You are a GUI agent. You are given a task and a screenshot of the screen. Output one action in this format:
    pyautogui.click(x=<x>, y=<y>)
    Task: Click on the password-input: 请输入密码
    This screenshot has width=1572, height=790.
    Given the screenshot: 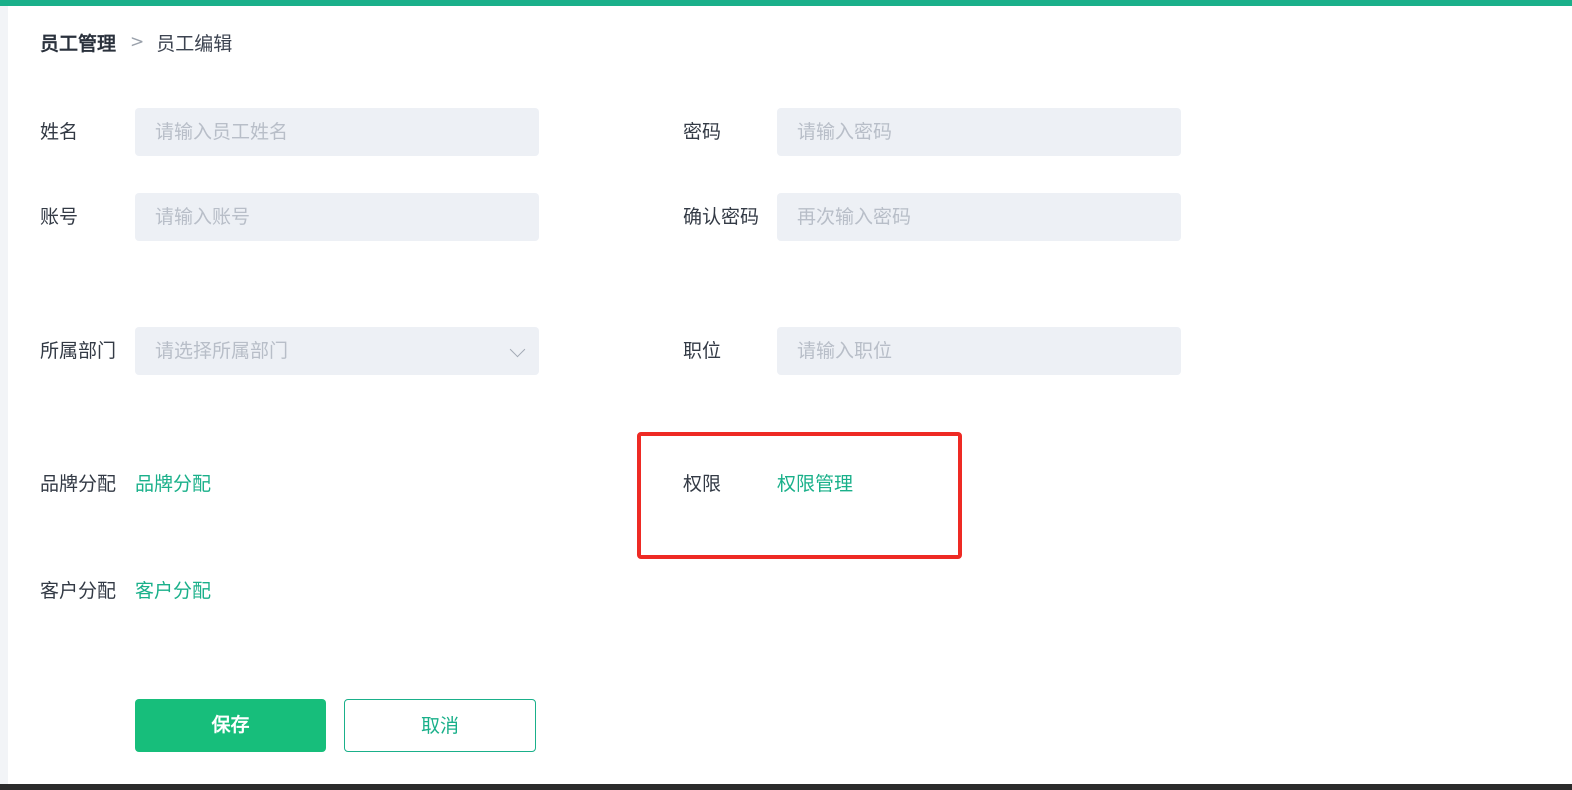 What is the action you would take?
    pyautogui.click(x=979, y=132)
    